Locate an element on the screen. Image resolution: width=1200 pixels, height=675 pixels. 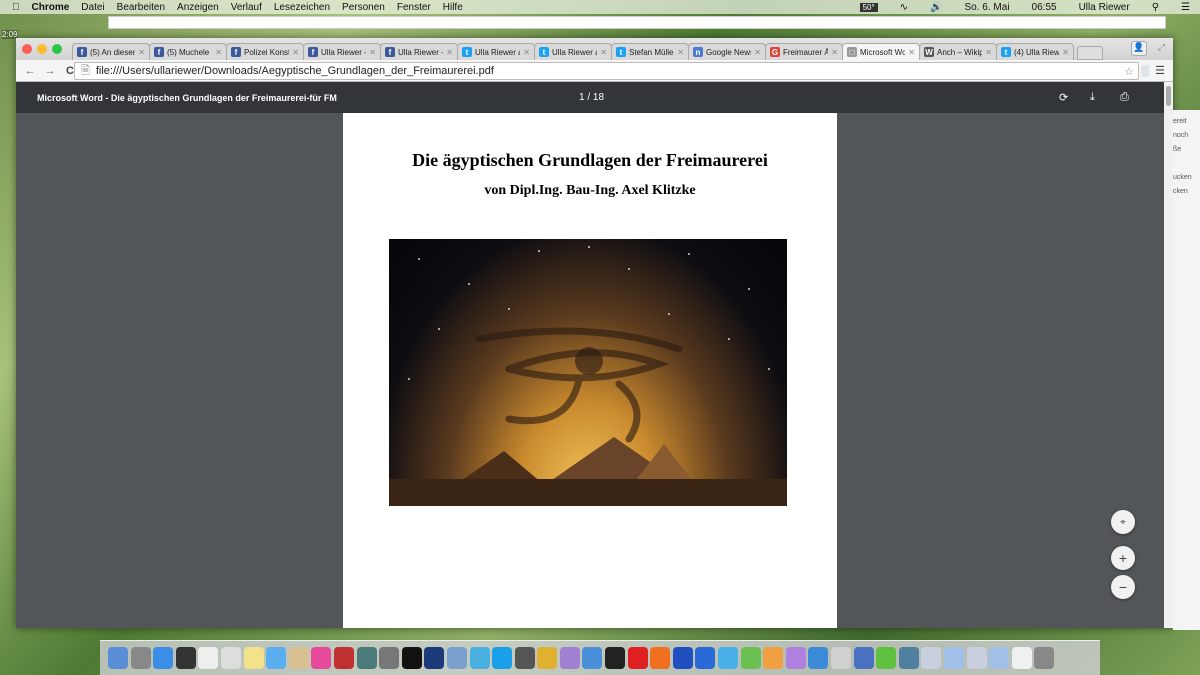
minimize-window-button is located at coordinates (42, 49).